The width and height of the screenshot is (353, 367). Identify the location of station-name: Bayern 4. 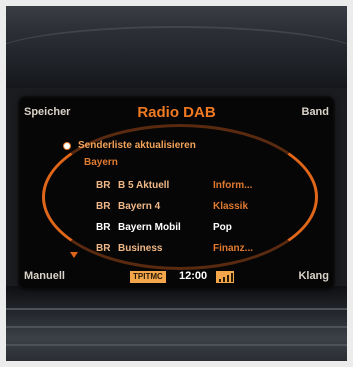
(139, 206).